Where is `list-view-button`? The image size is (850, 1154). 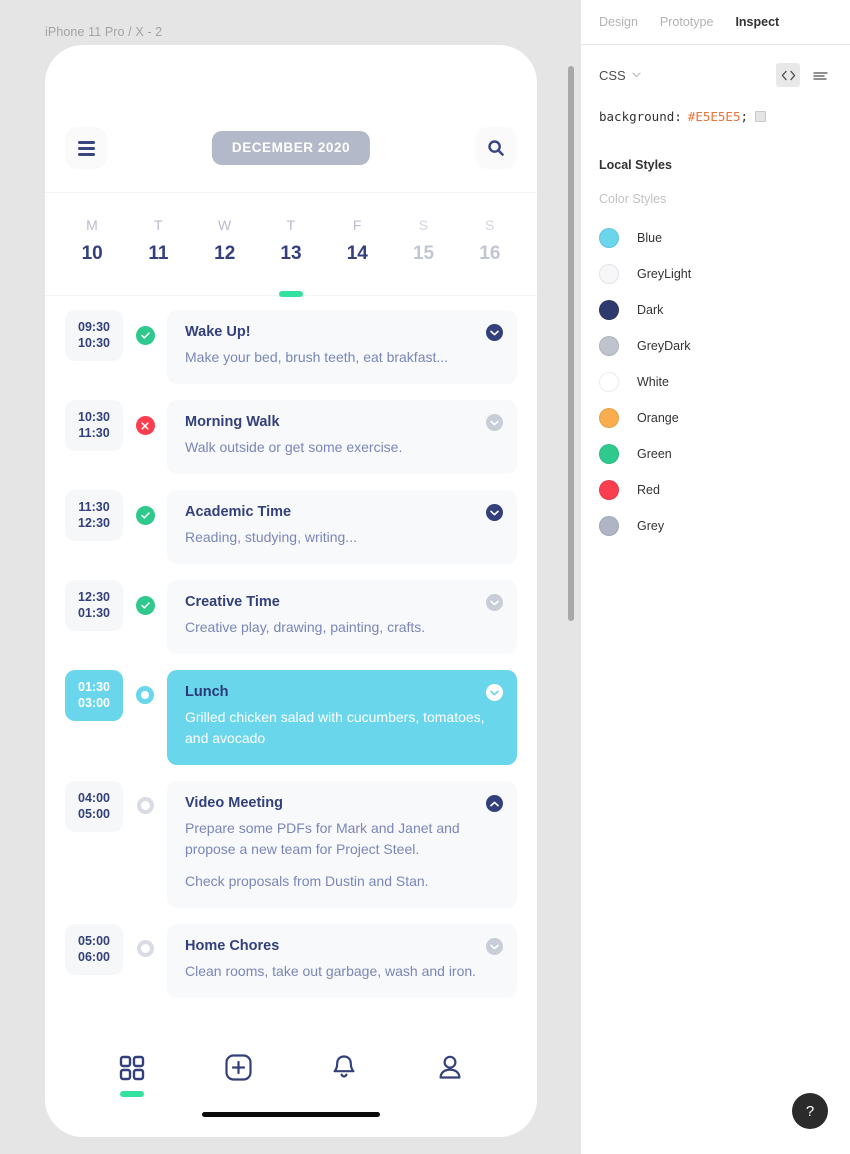 list-view-button is located at coordinates (820, 75).